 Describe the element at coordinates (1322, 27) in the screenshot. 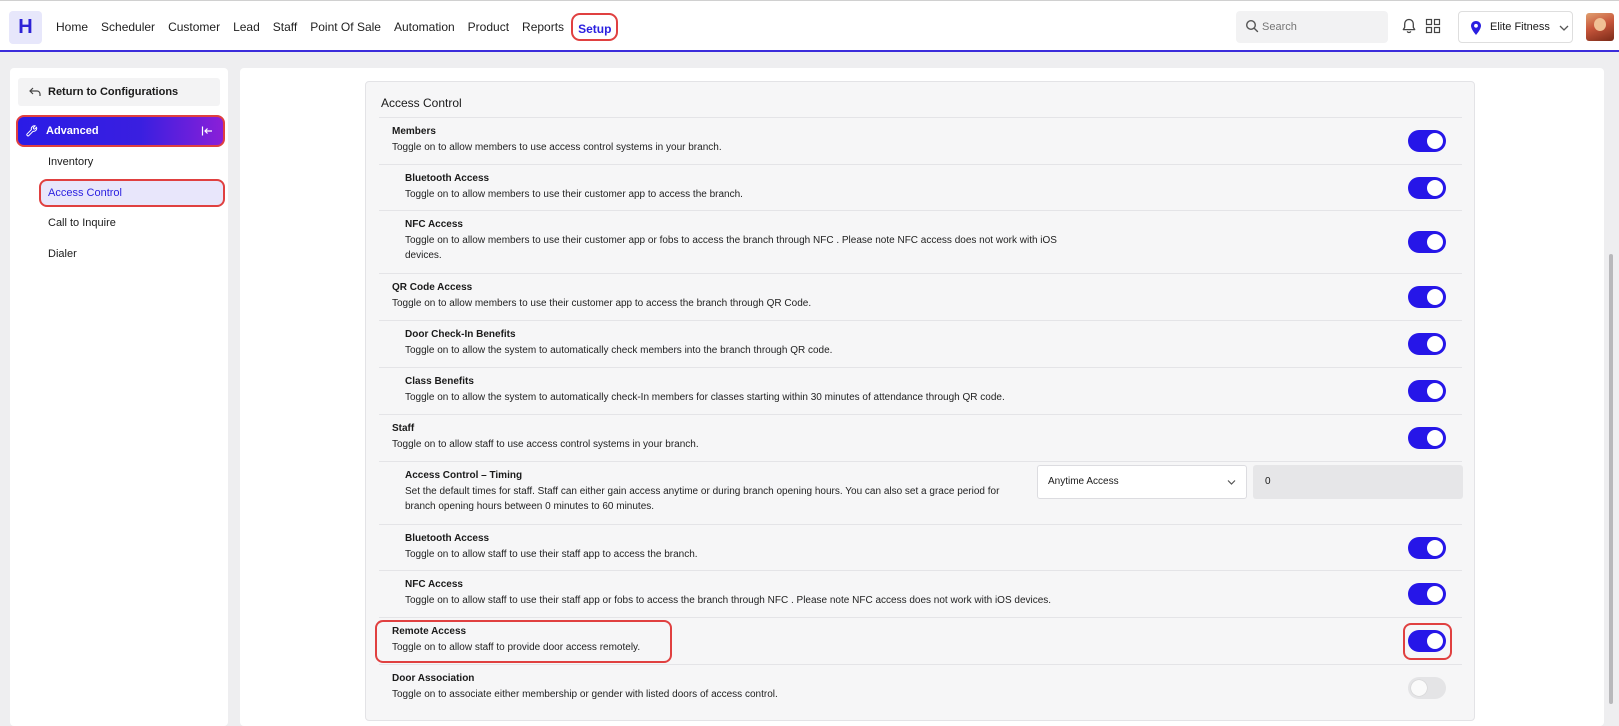

I see `search-input` at that location.